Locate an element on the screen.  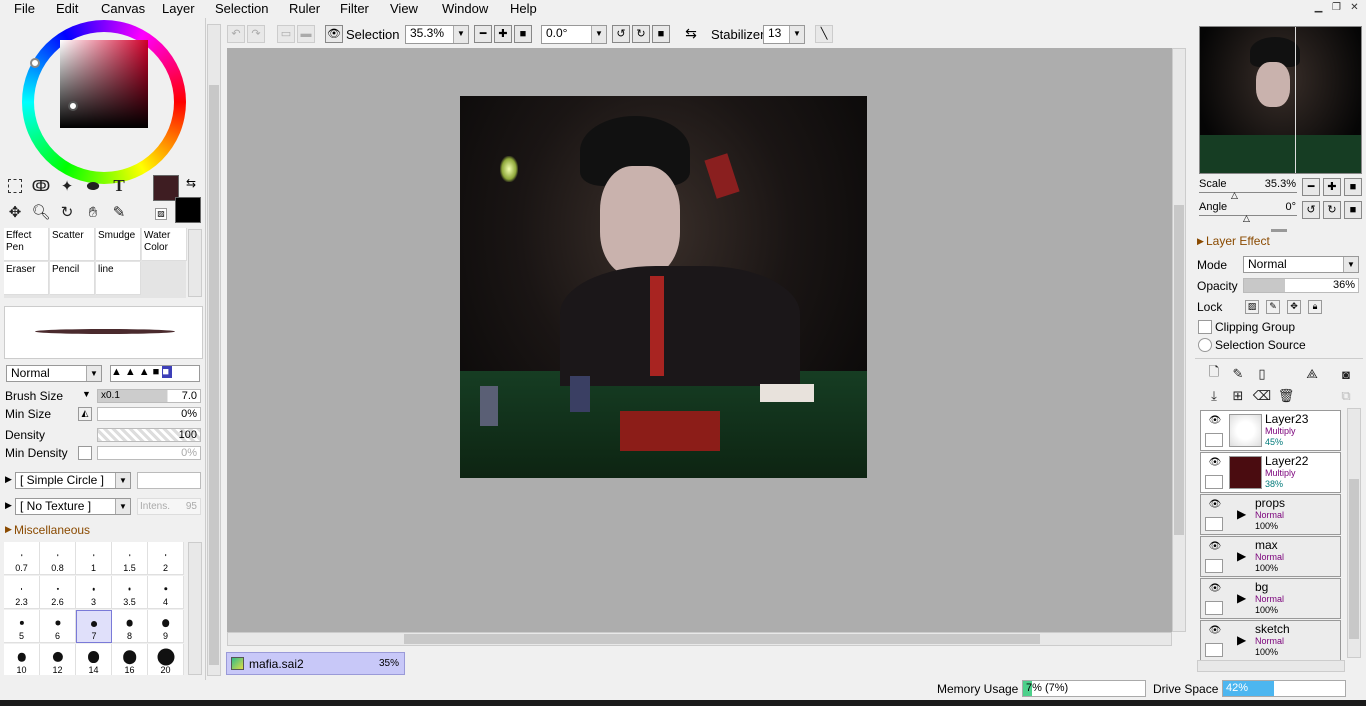
menu-help: Help is located at coordinates (523, 8).